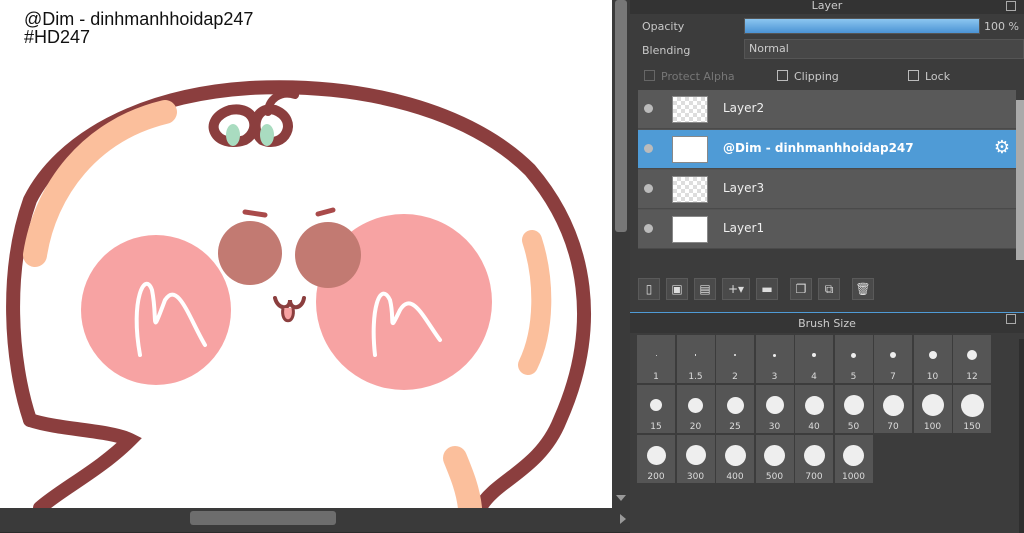 This screenshot has height=533, width=1024. I want to click on new-halftone-layer-icon: ▤, so click(705, 289).